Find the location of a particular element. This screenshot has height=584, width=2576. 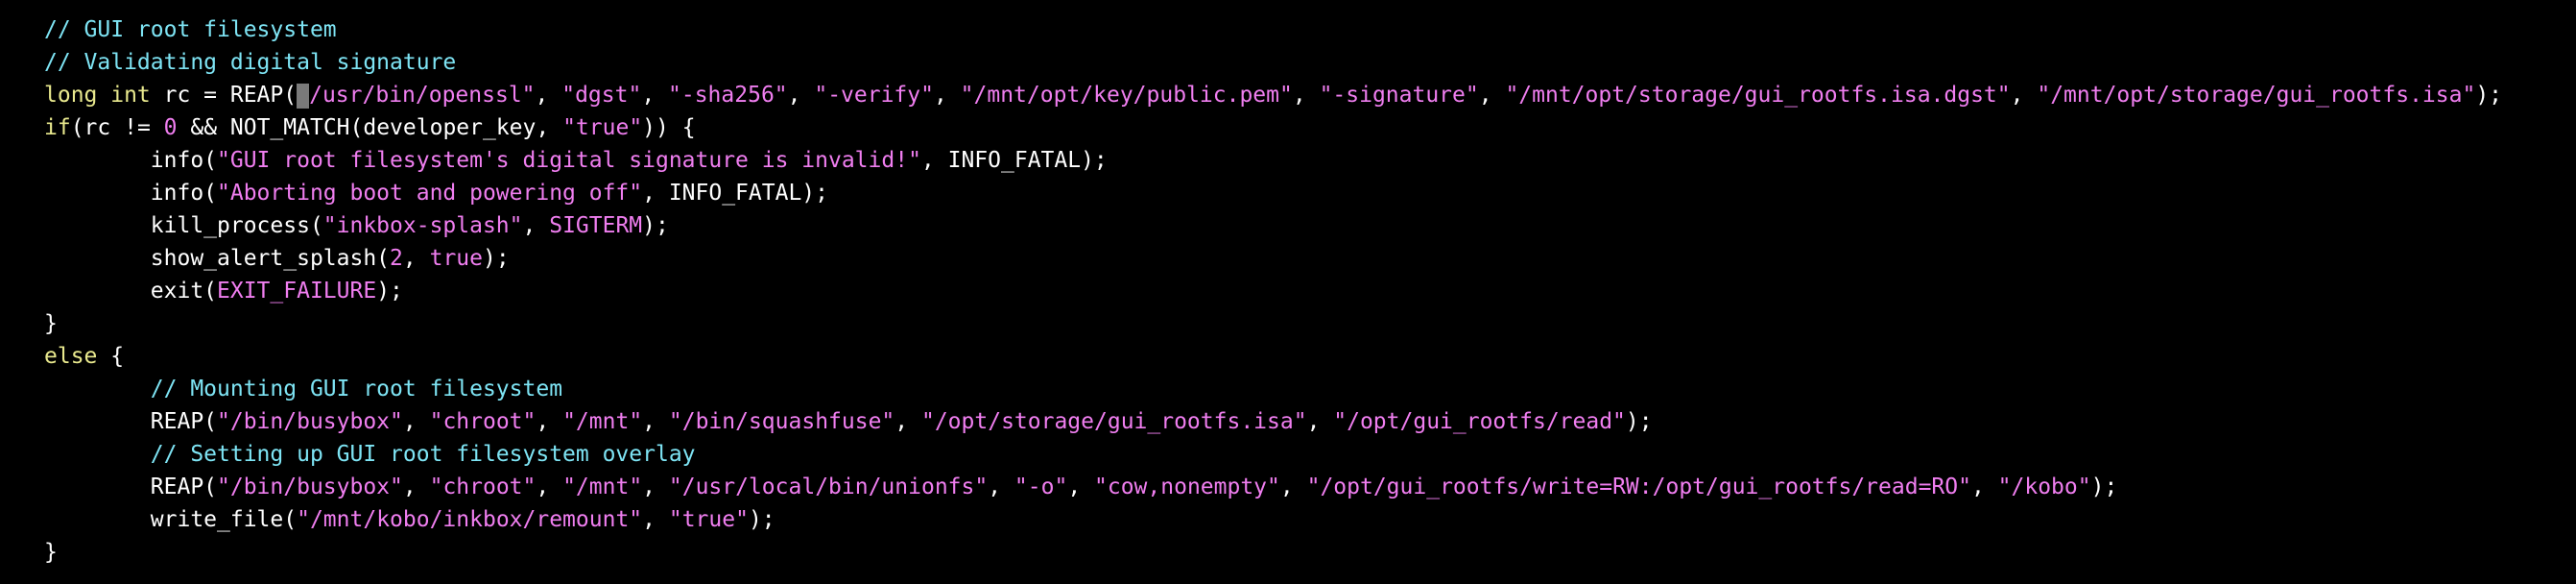

code-line: show_alert_splash(2, true); is located at coordinates (1310, 258).